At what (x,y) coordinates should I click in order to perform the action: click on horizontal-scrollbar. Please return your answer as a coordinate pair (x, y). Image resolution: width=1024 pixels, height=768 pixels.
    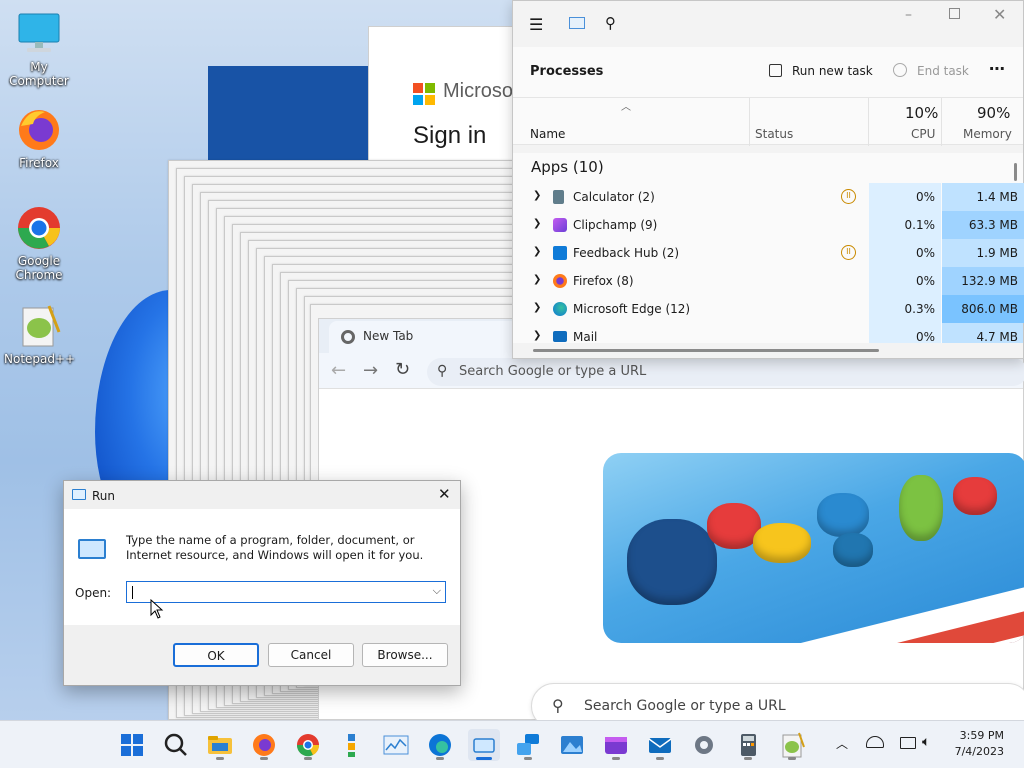
    Looking at the image, I should click on (706, 350).